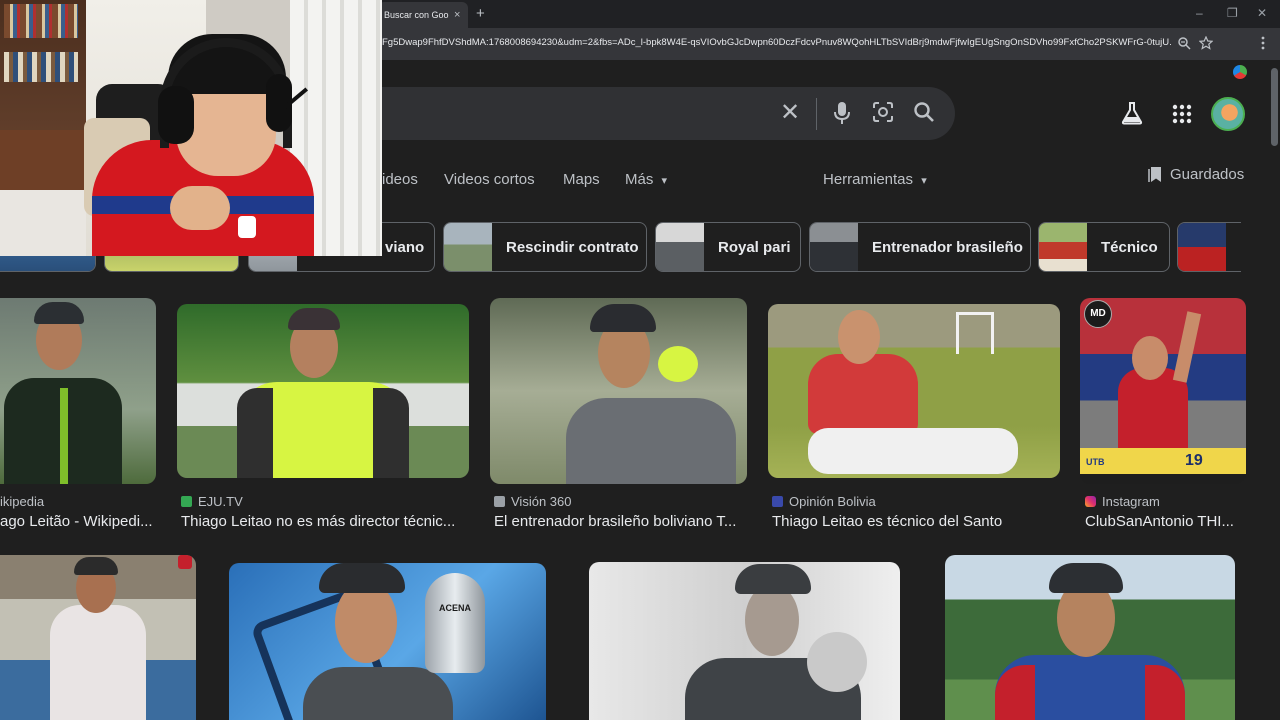  I want to click on result-title-4: Thiago Leitao es técnico del Santo, so click(916, 521).